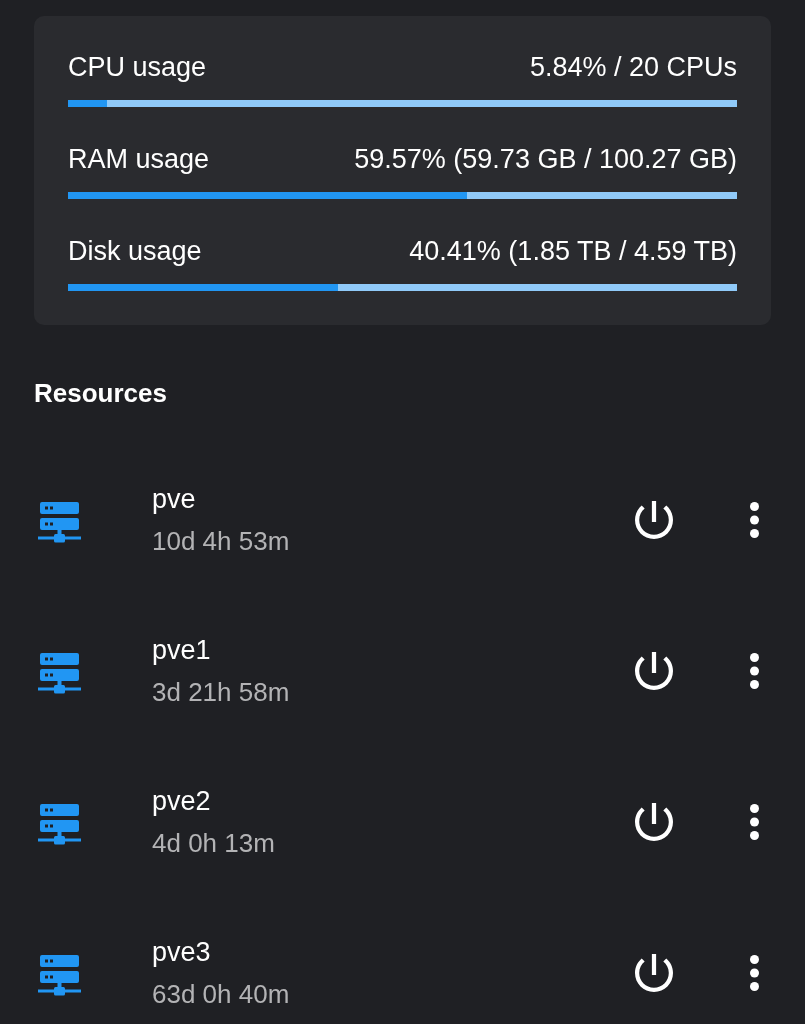 This screenshot has width=805, height=1024. I want to click on metric-label: CPU usage, so click(137, 67).